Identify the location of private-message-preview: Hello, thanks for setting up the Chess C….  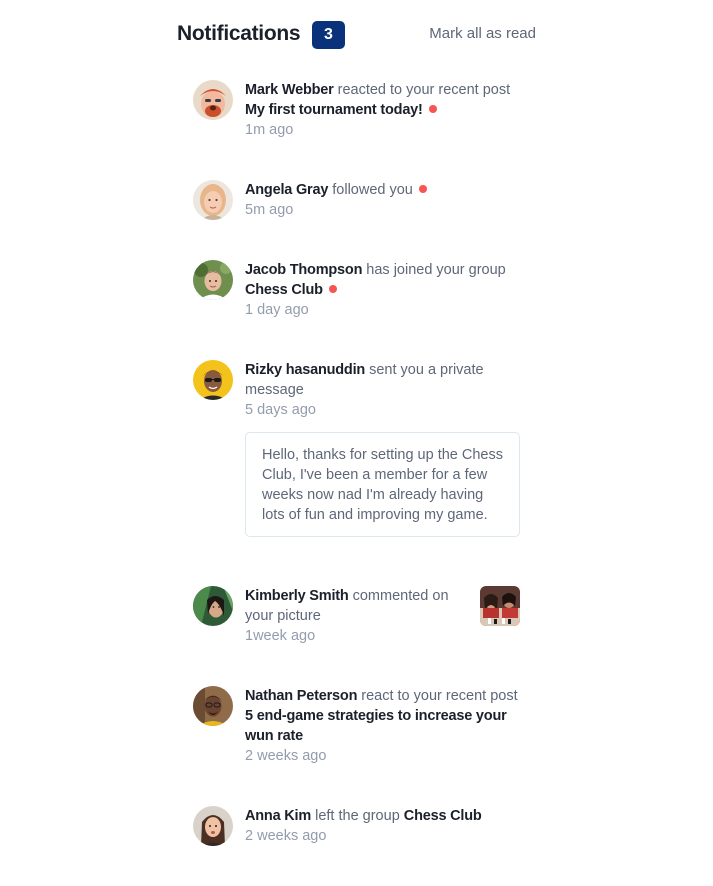
(382, 484).